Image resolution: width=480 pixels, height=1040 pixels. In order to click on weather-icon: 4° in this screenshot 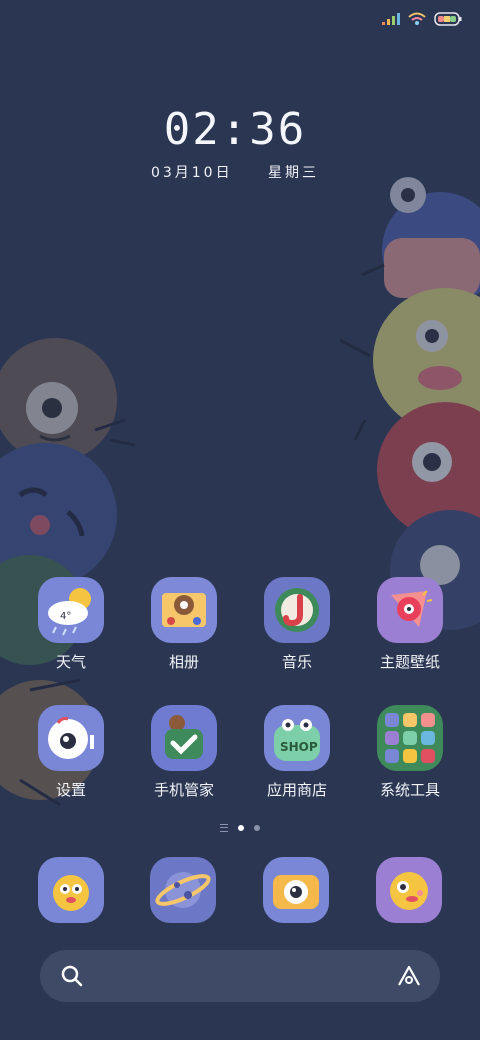, I will do `click(71, 610)`.